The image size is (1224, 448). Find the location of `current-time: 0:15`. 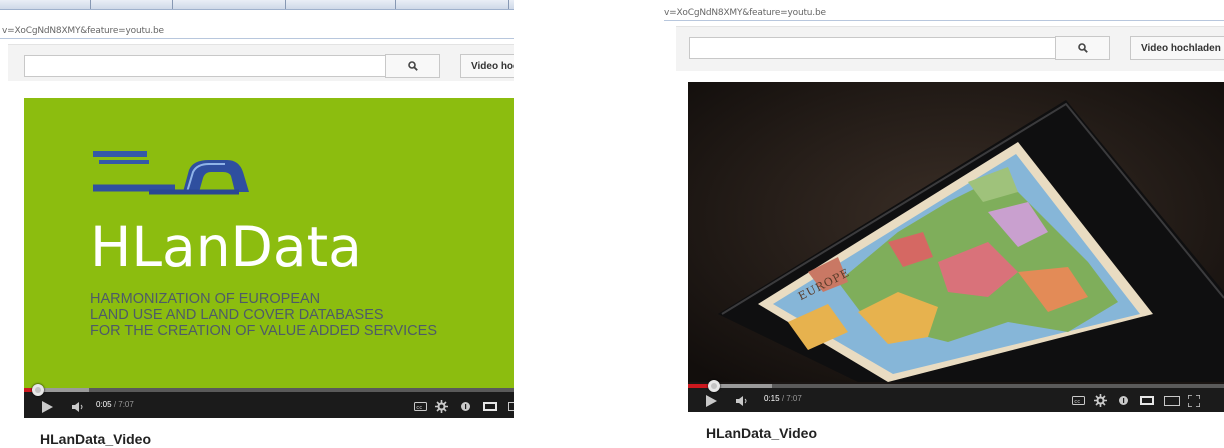

current-time: 0:15 is located at coordinates (772, 398).